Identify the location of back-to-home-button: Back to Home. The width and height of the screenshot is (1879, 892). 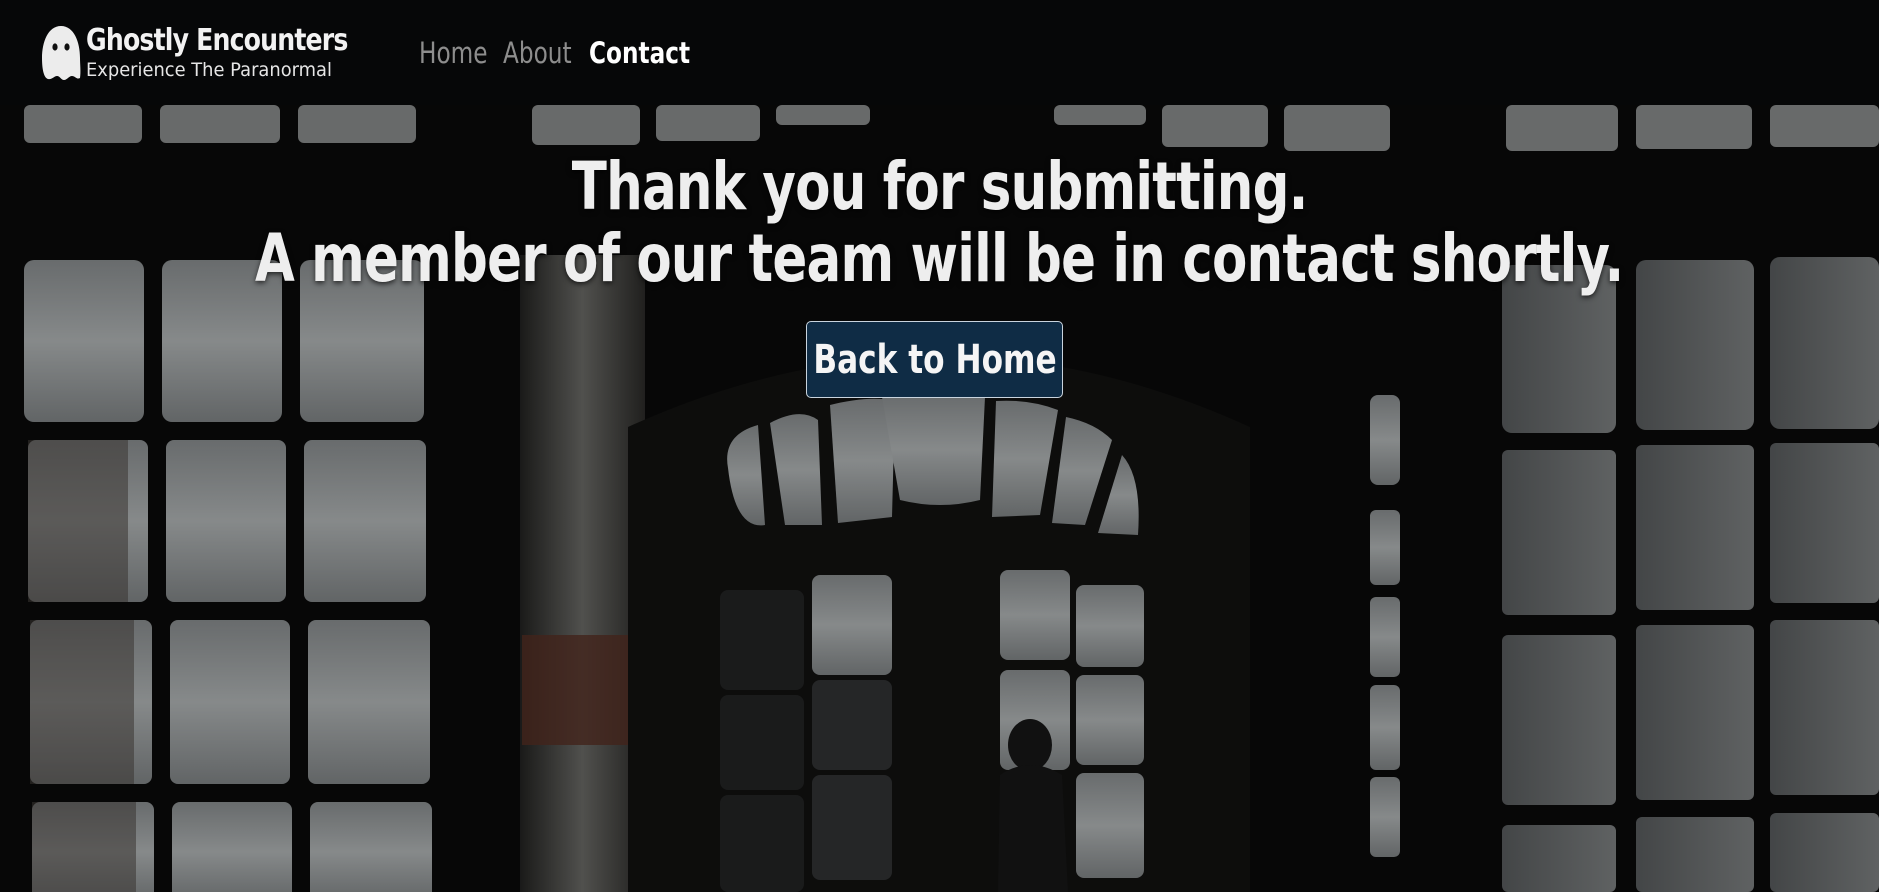
(934, 359).